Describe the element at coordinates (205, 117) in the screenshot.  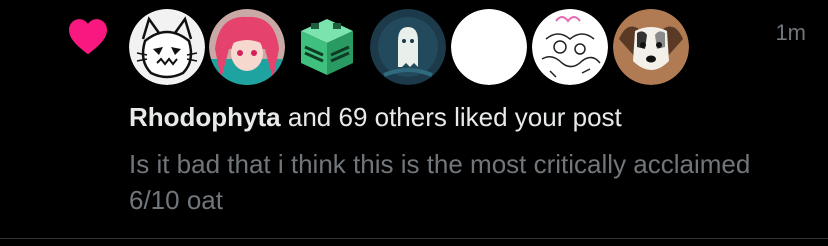
I see `actor-name-link: Rhodophyta` at that location.